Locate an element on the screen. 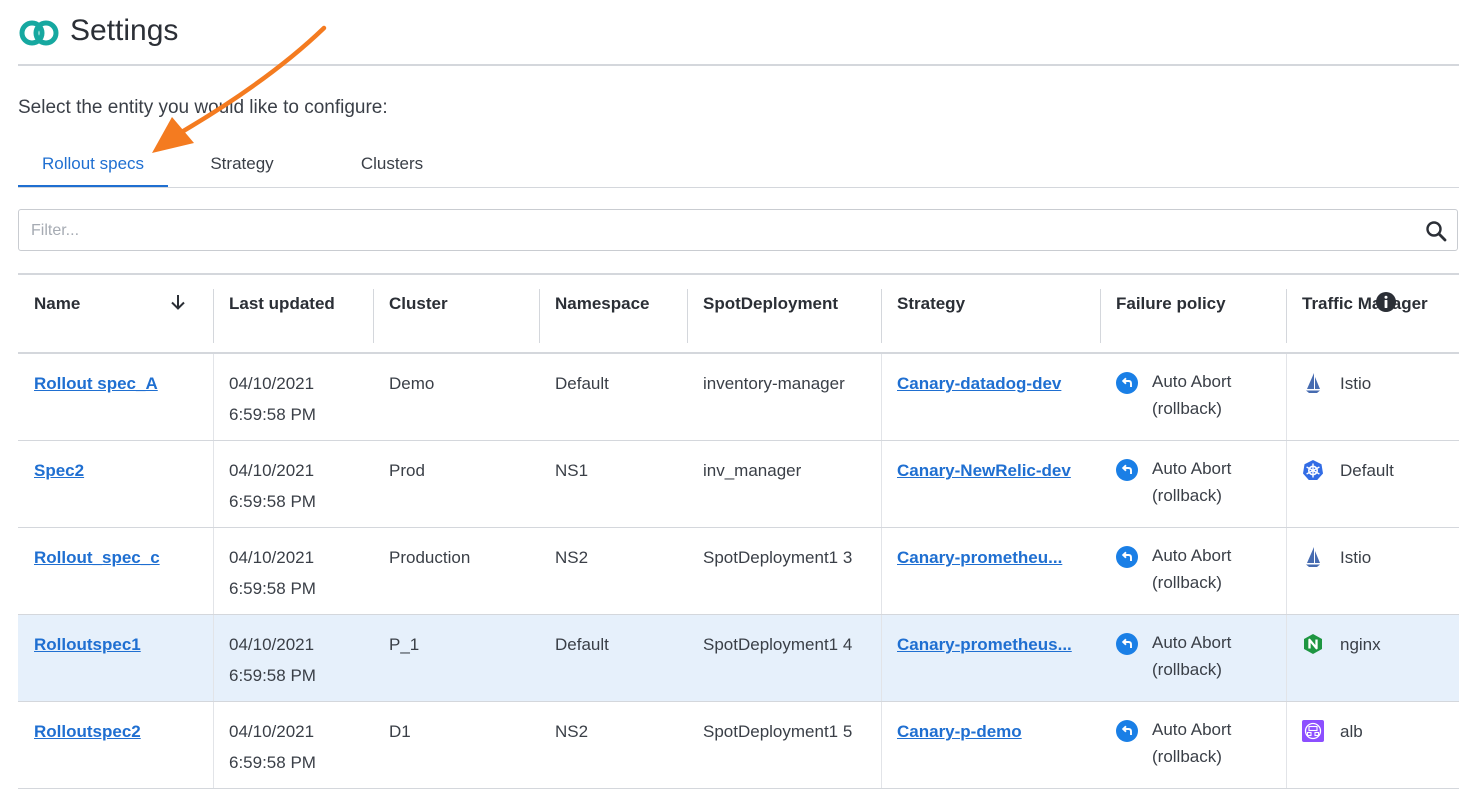  traffic-manager-label: alb is located at coordinates (1351, 731).